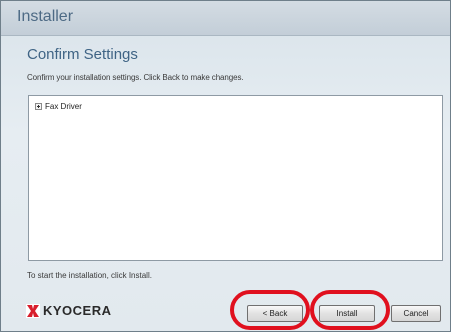 Image resolution: width=451 pixels, height=332 pixels. I want to click on kyocera-logo: KYOCERA, so click(69, 310).